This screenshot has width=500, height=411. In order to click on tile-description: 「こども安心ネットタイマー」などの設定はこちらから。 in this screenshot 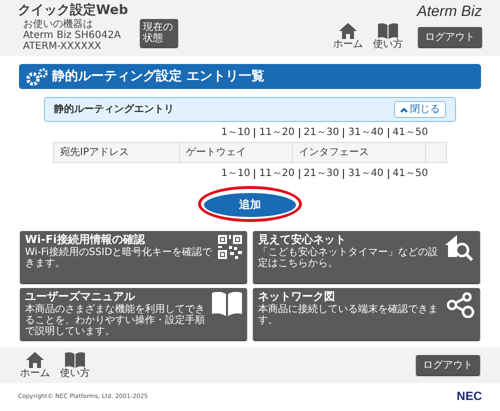, I will do `click(348, 258)`.